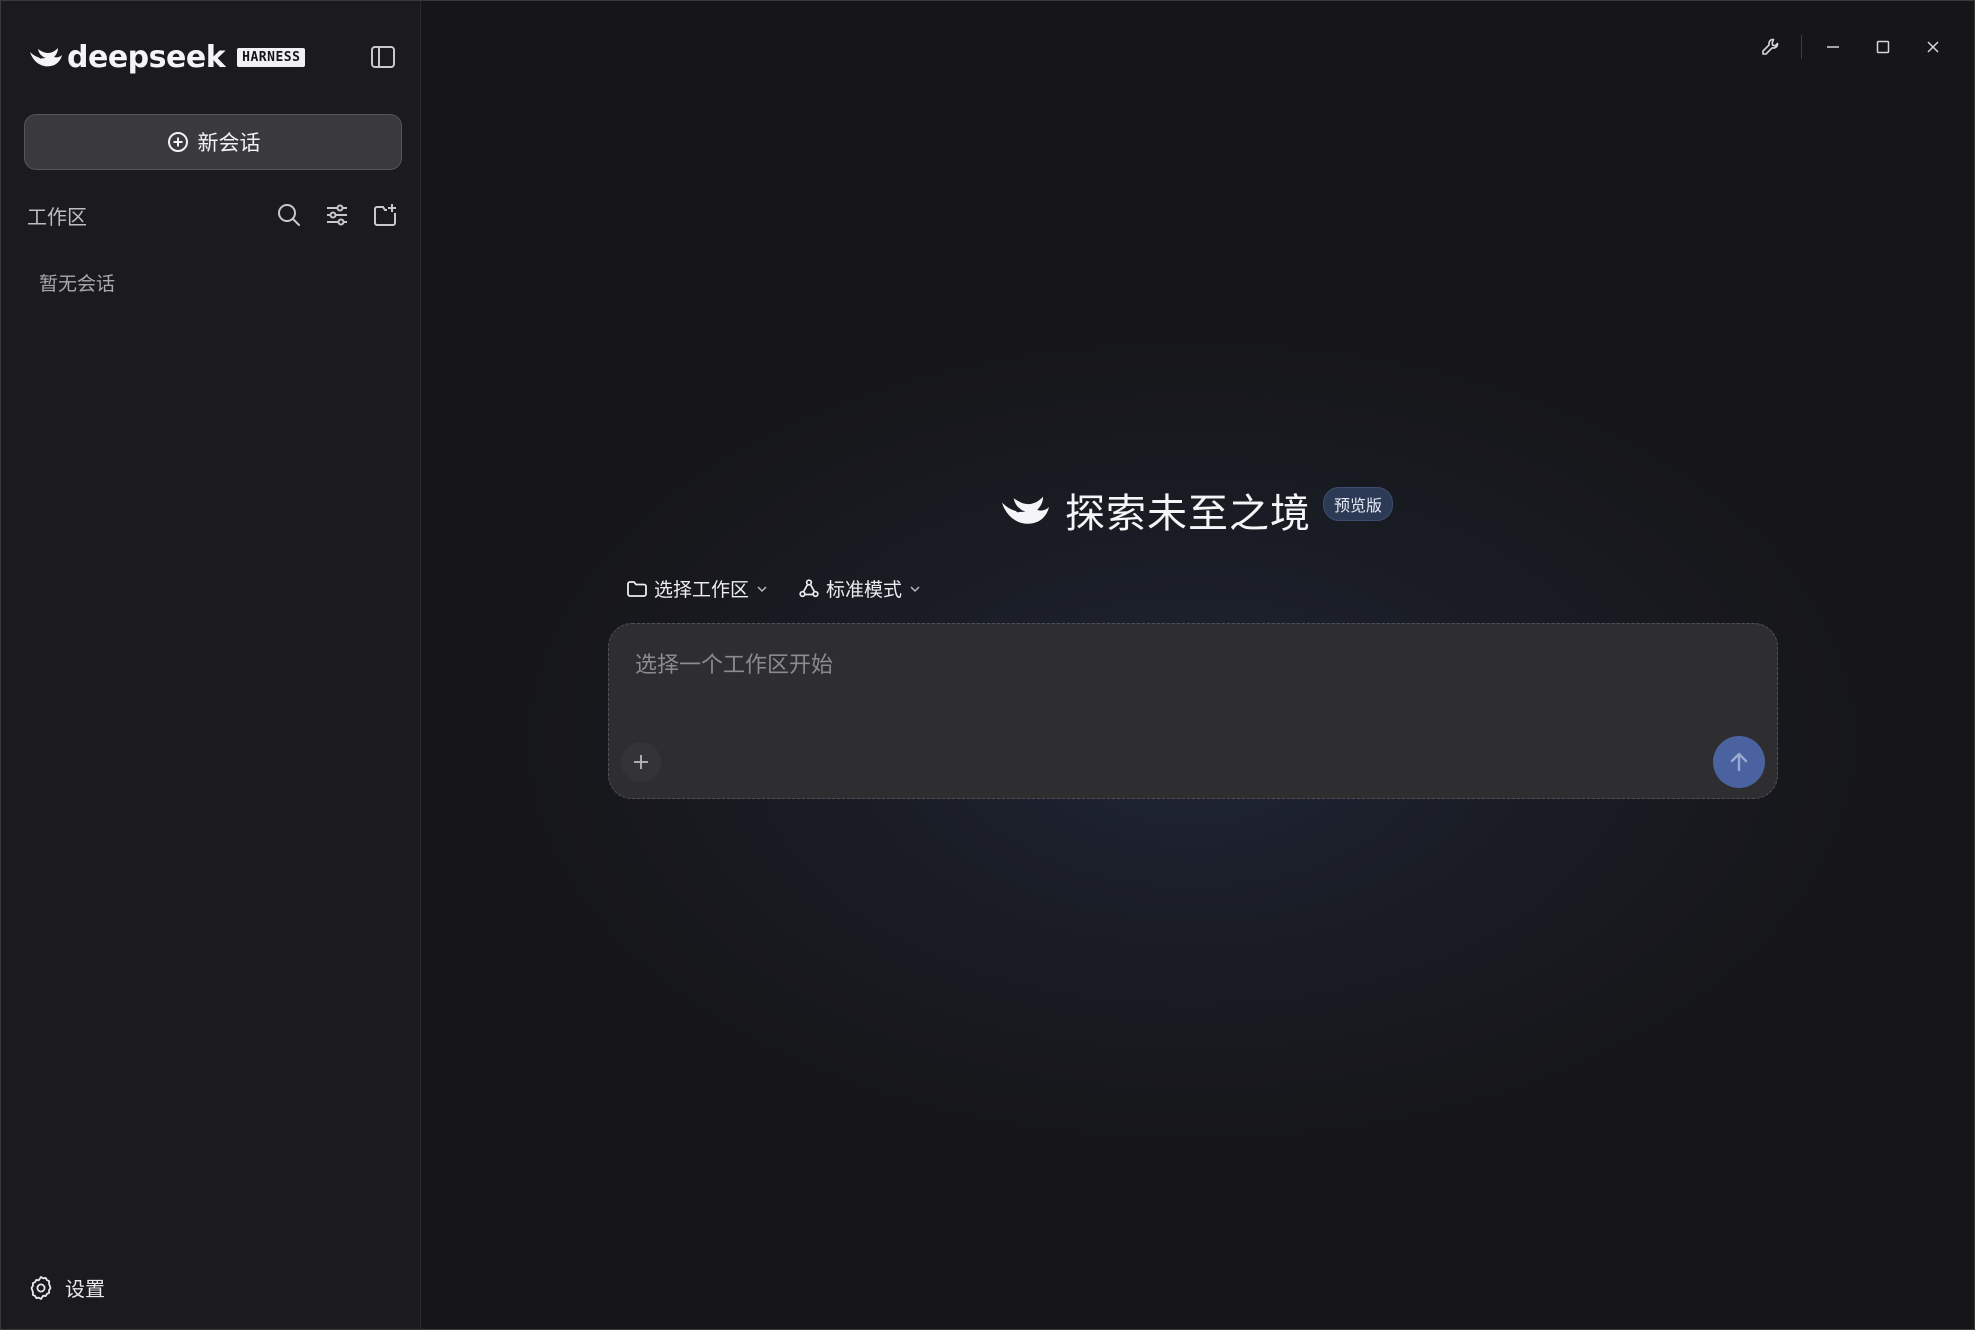 This screenshot has height=1330, width=1975. I want to click on hero-title: 探索未至之境, so click(1188, 514).